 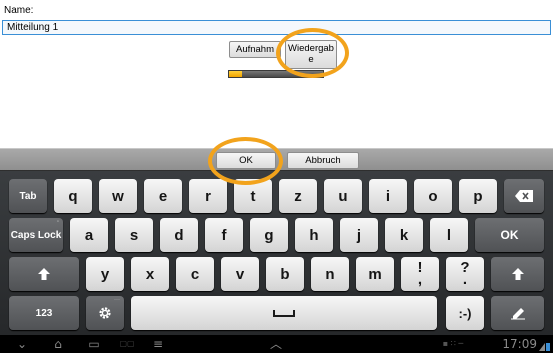 I want to click on status-time: 17:09, so click(x=519, y=344).